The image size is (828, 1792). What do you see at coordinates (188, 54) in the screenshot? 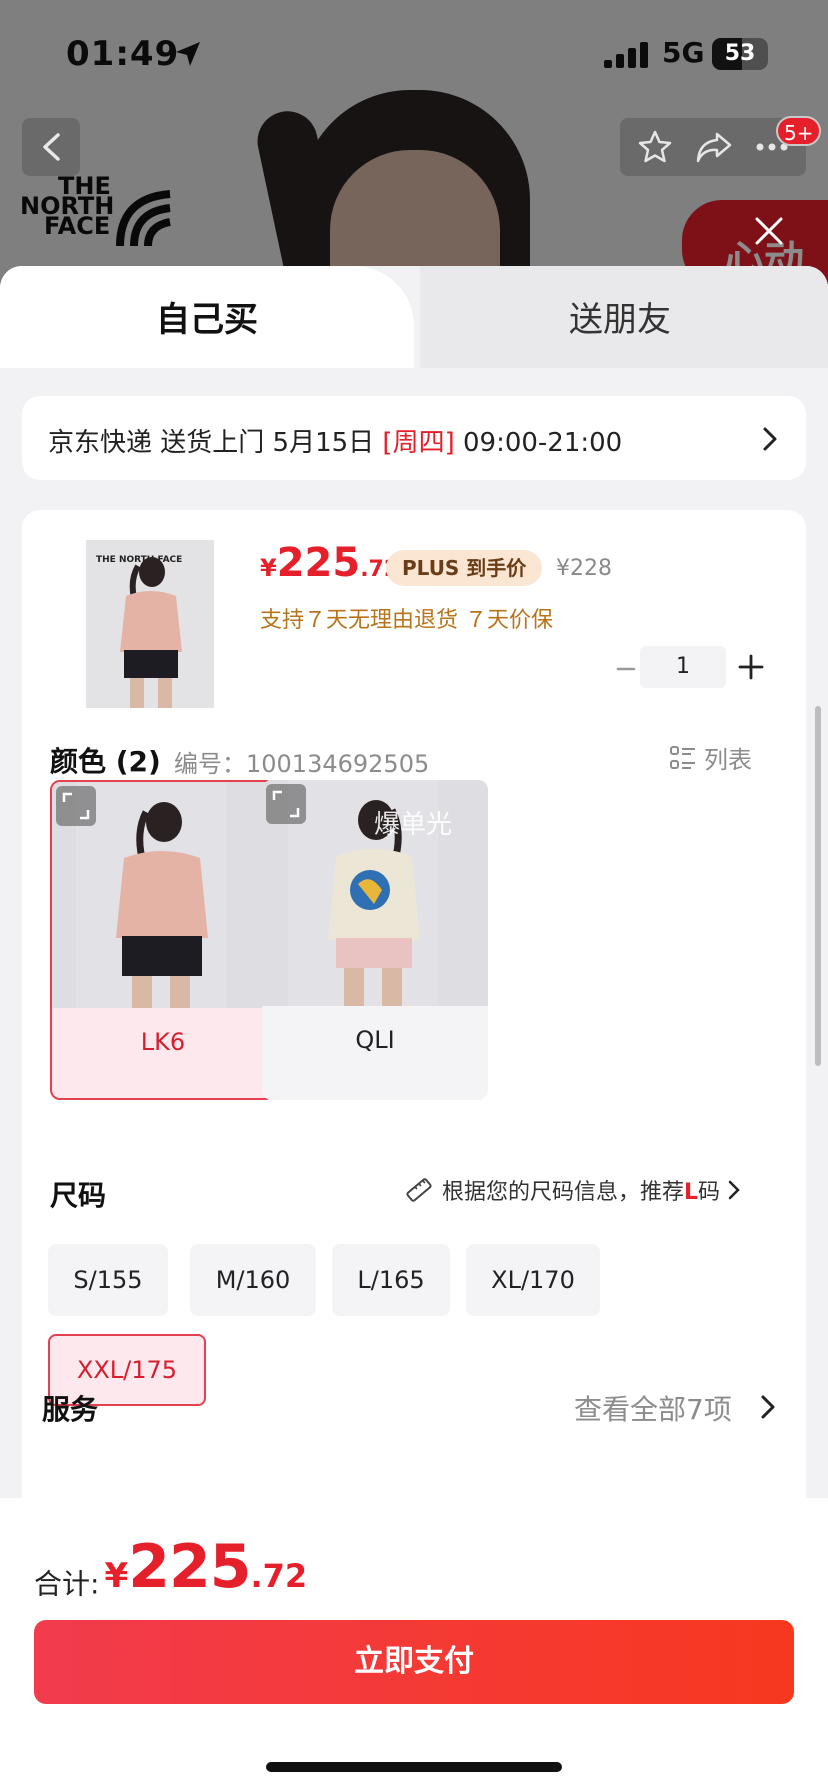
I see `location-arrow-icon` at bounding box center [188, 54].